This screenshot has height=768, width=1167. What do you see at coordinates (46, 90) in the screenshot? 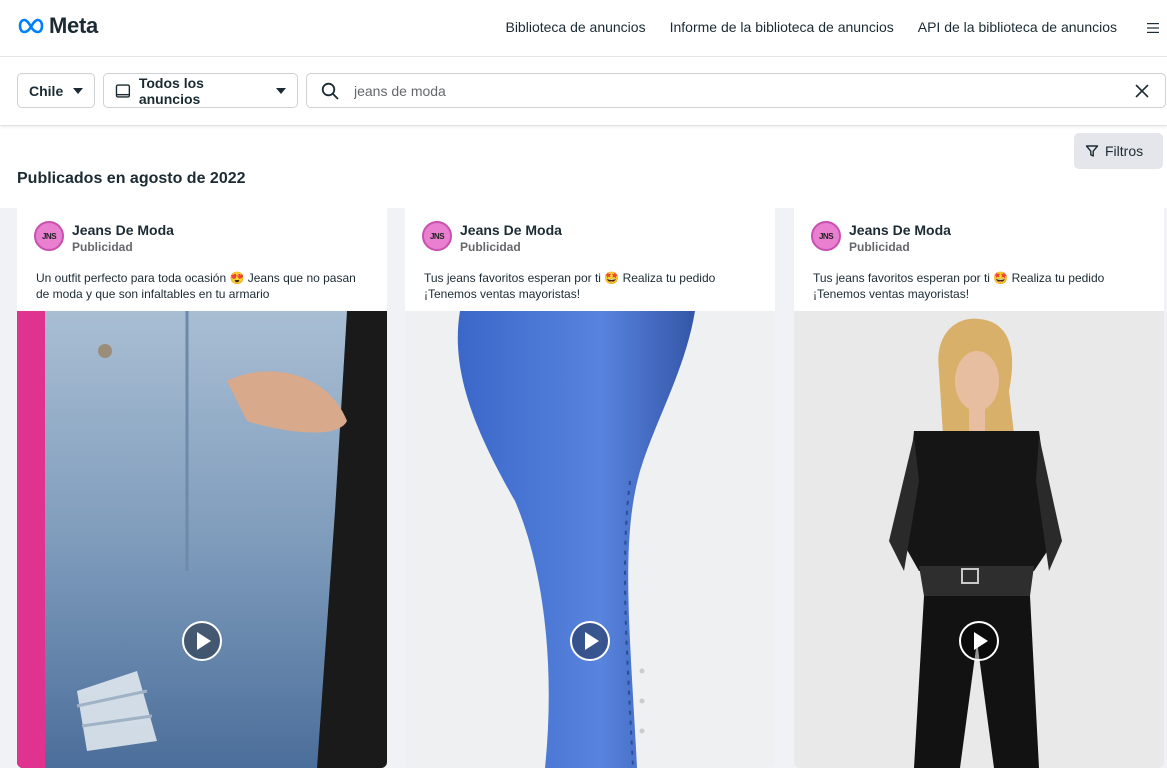
I see `country-value: Chile` at bounding box center [46, 90].